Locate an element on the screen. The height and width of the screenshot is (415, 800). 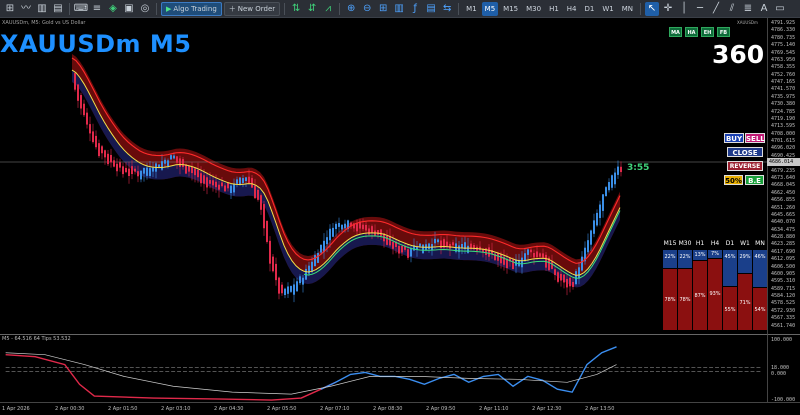
line-chart-icon: 〰 is located at coordinates (26, 9).